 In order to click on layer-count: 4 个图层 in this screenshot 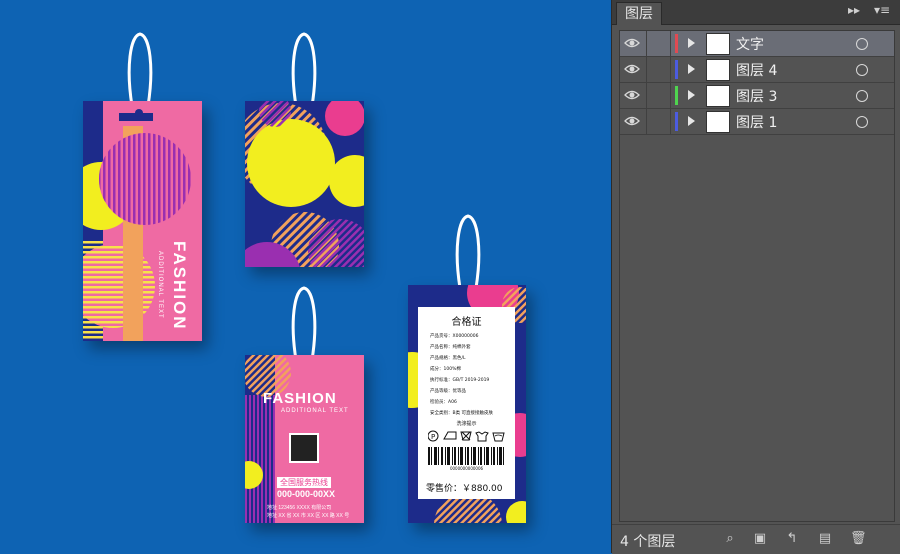, I will do `click(648, 542)`.